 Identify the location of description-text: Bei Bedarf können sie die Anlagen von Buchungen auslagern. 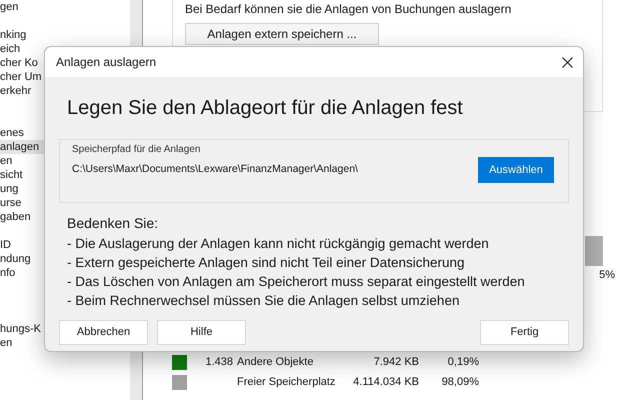
(348, 9).